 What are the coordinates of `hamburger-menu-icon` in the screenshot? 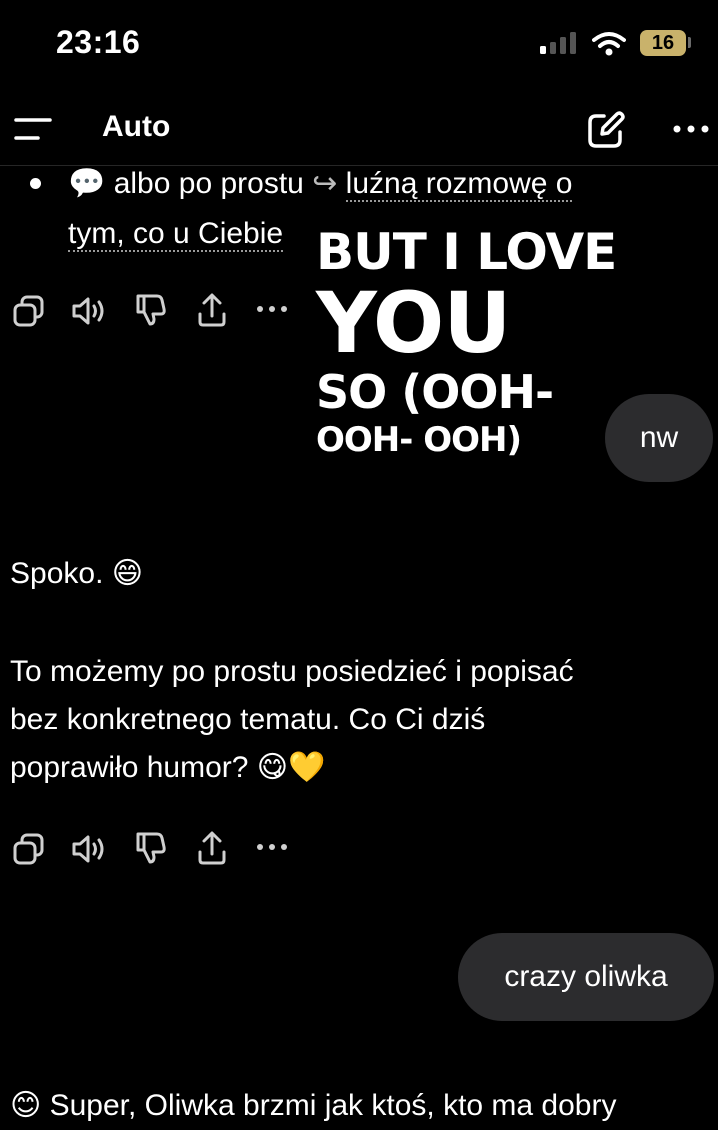 It's located at (33, 129).